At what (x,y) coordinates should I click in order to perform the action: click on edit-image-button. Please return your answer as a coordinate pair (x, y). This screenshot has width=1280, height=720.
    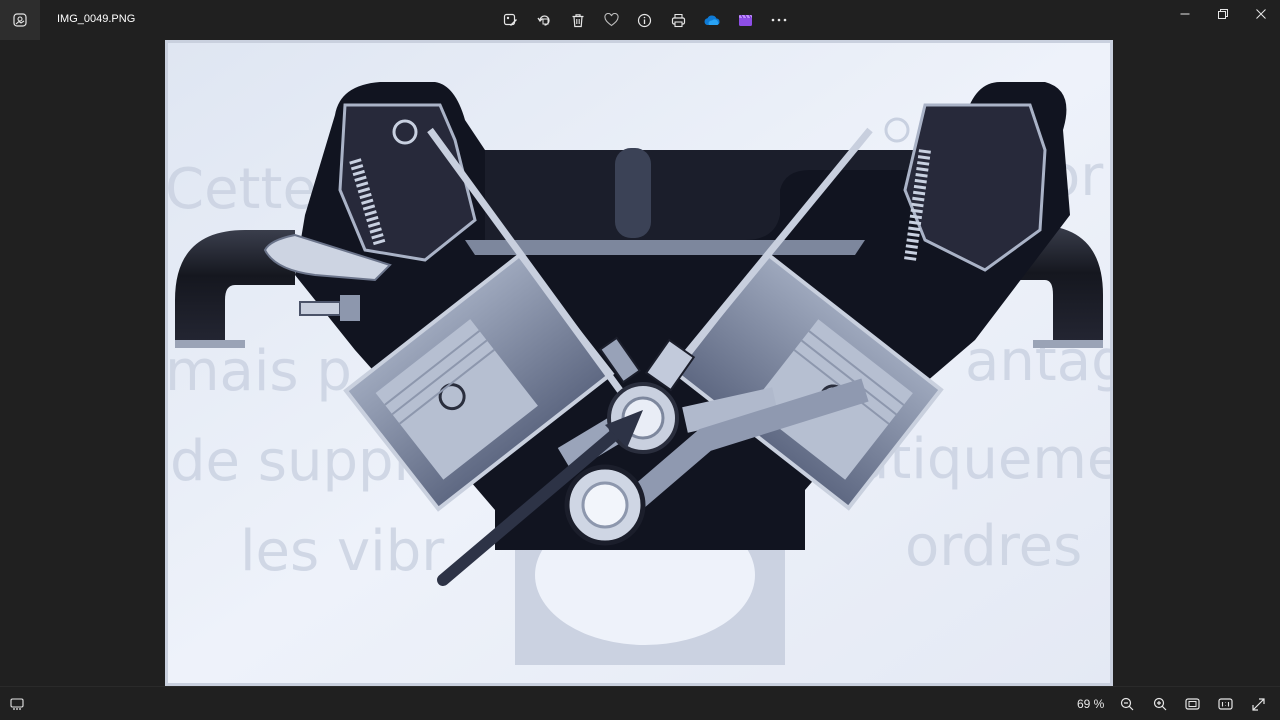
    Looking at the image, I should click on (511, 20).